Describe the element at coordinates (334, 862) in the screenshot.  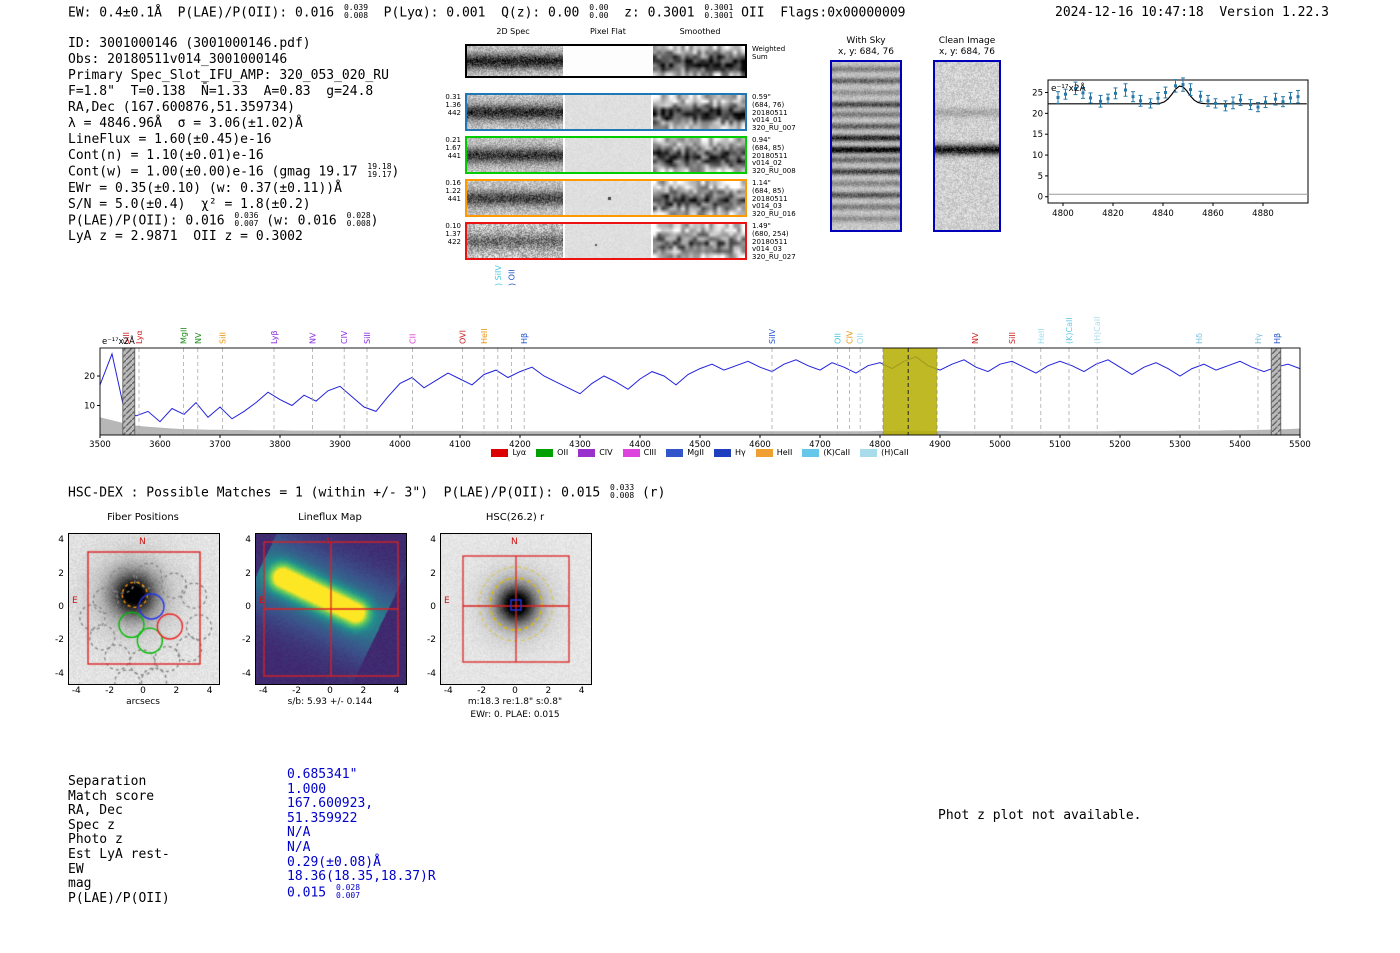
I see `match-row-value: 0.29(±0.08)Å` at that location.